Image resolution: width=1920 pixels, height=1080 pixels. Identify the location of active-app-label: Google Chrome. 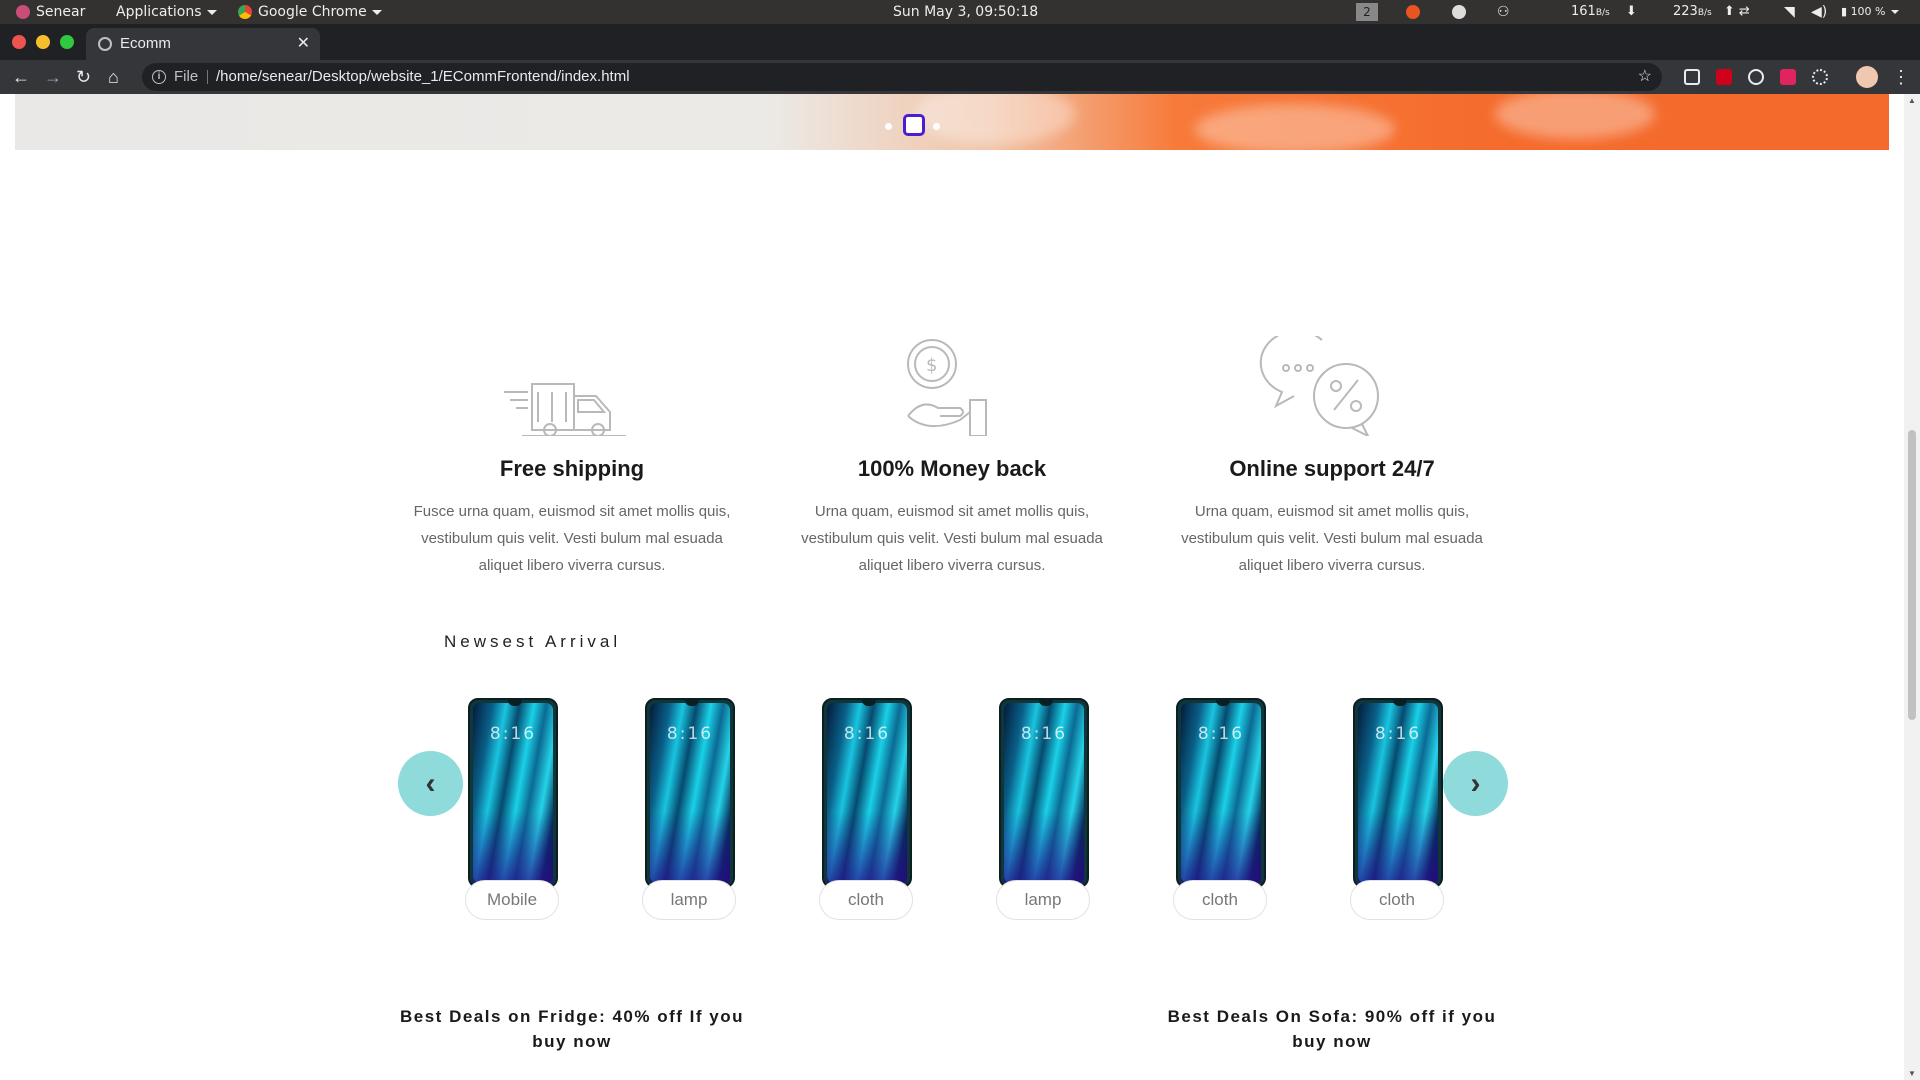
(312, 12).